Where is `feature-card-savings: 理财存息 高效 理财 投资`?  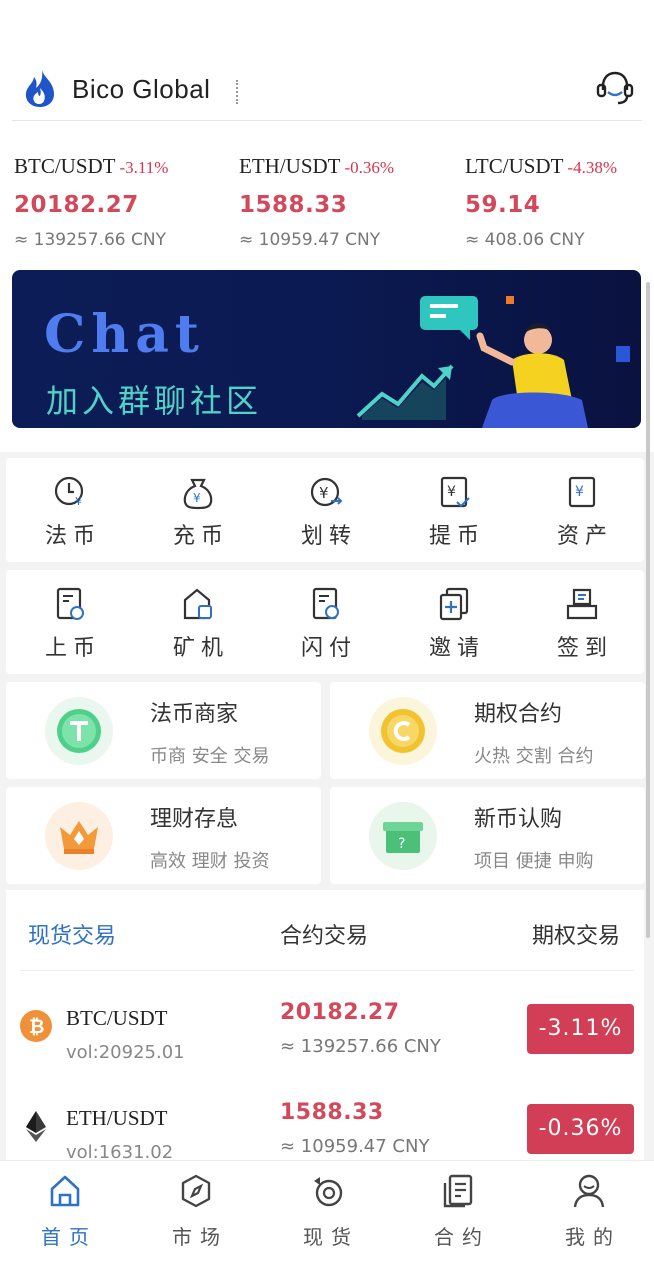
feature-card-savings: 理财存息 高效 理财 投资 is located at coordinates (163, 835).